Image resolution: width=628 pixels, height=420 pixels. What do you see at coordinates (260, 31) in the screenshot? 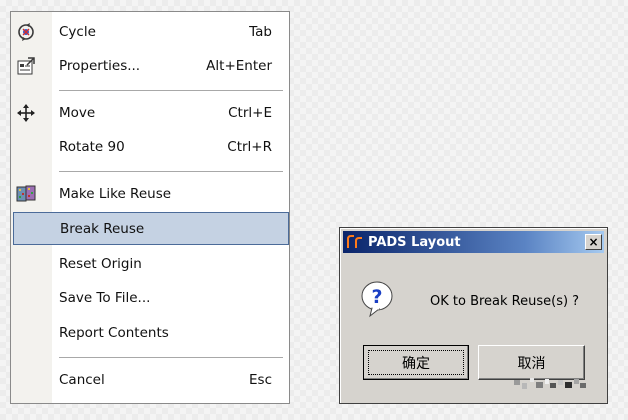
I see `menu-item-shortcut: Tab` at bounding box center [260, 31].